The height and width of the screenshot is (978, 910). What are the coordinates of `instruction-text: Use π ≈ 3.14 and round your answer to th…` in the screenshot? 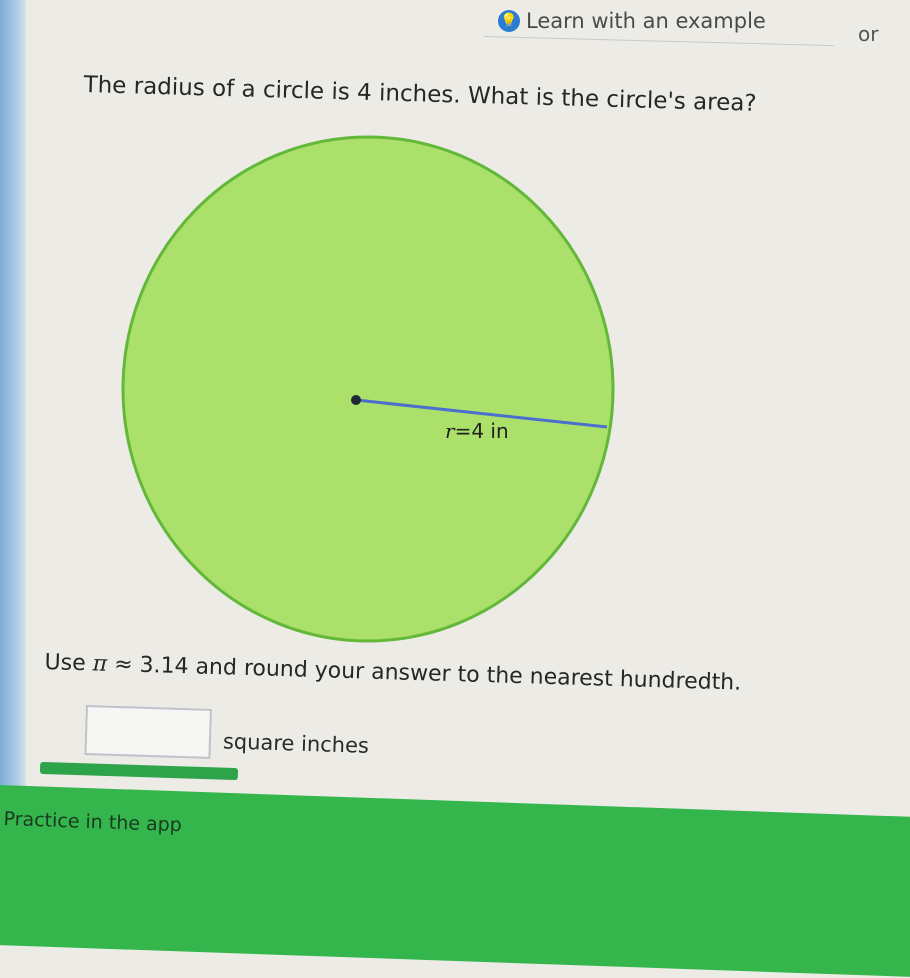 It's located at (393, 673).